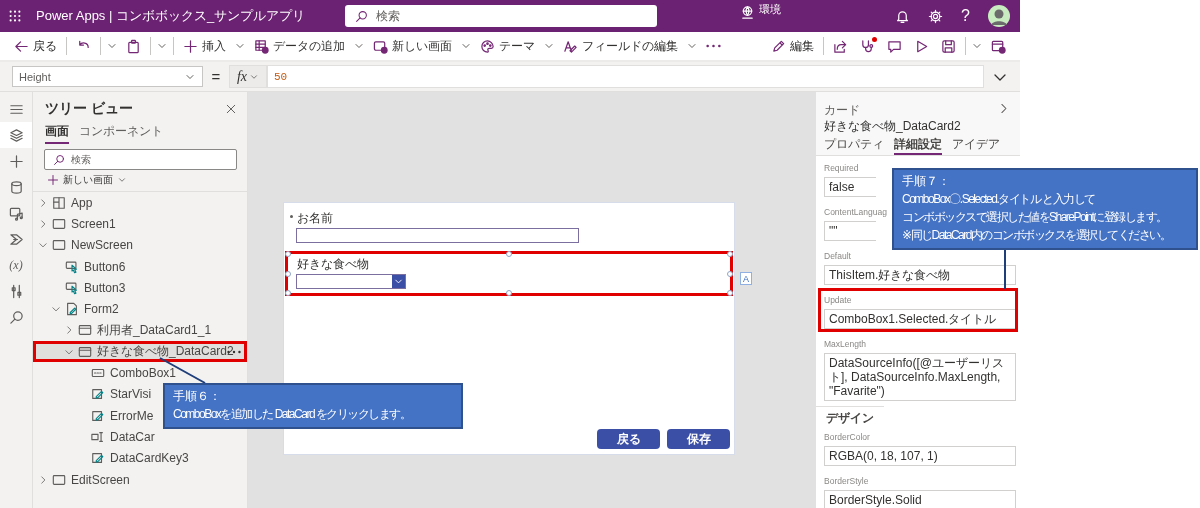 The image size is (1200, 508). What do you see at coordinates (412, 46) in the screenshot?
I see `toolbar-button: 新しい画面` at bounding box center [412, 46].